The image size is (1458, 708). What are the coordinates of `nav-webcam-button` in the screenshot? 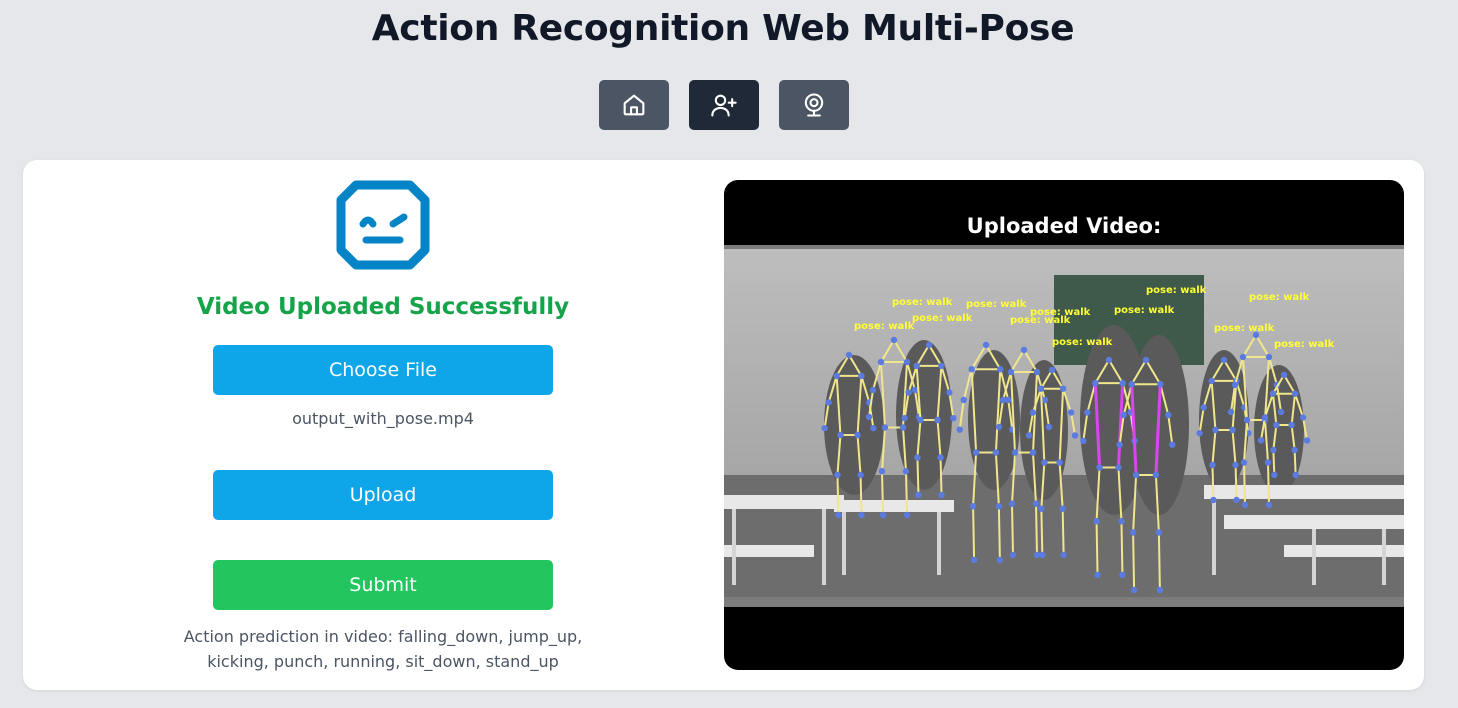 It's located at (814, 105).